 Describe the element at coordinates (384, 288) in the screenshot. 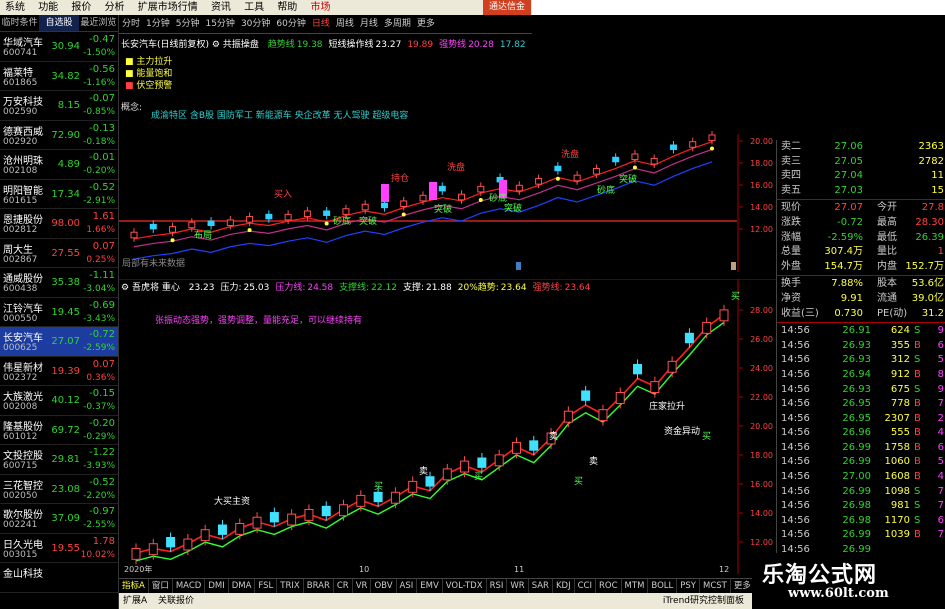

I see `field-value: 22.12` at that location.